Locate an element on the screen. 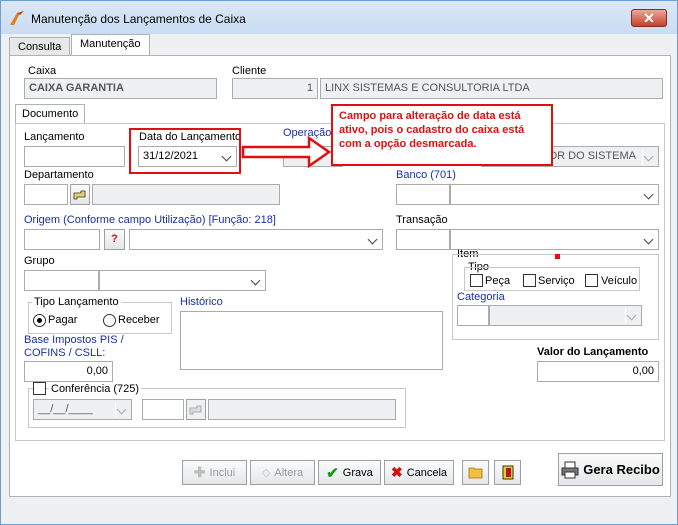  cancela-label: Cancela is located at coordinates (427, 472).